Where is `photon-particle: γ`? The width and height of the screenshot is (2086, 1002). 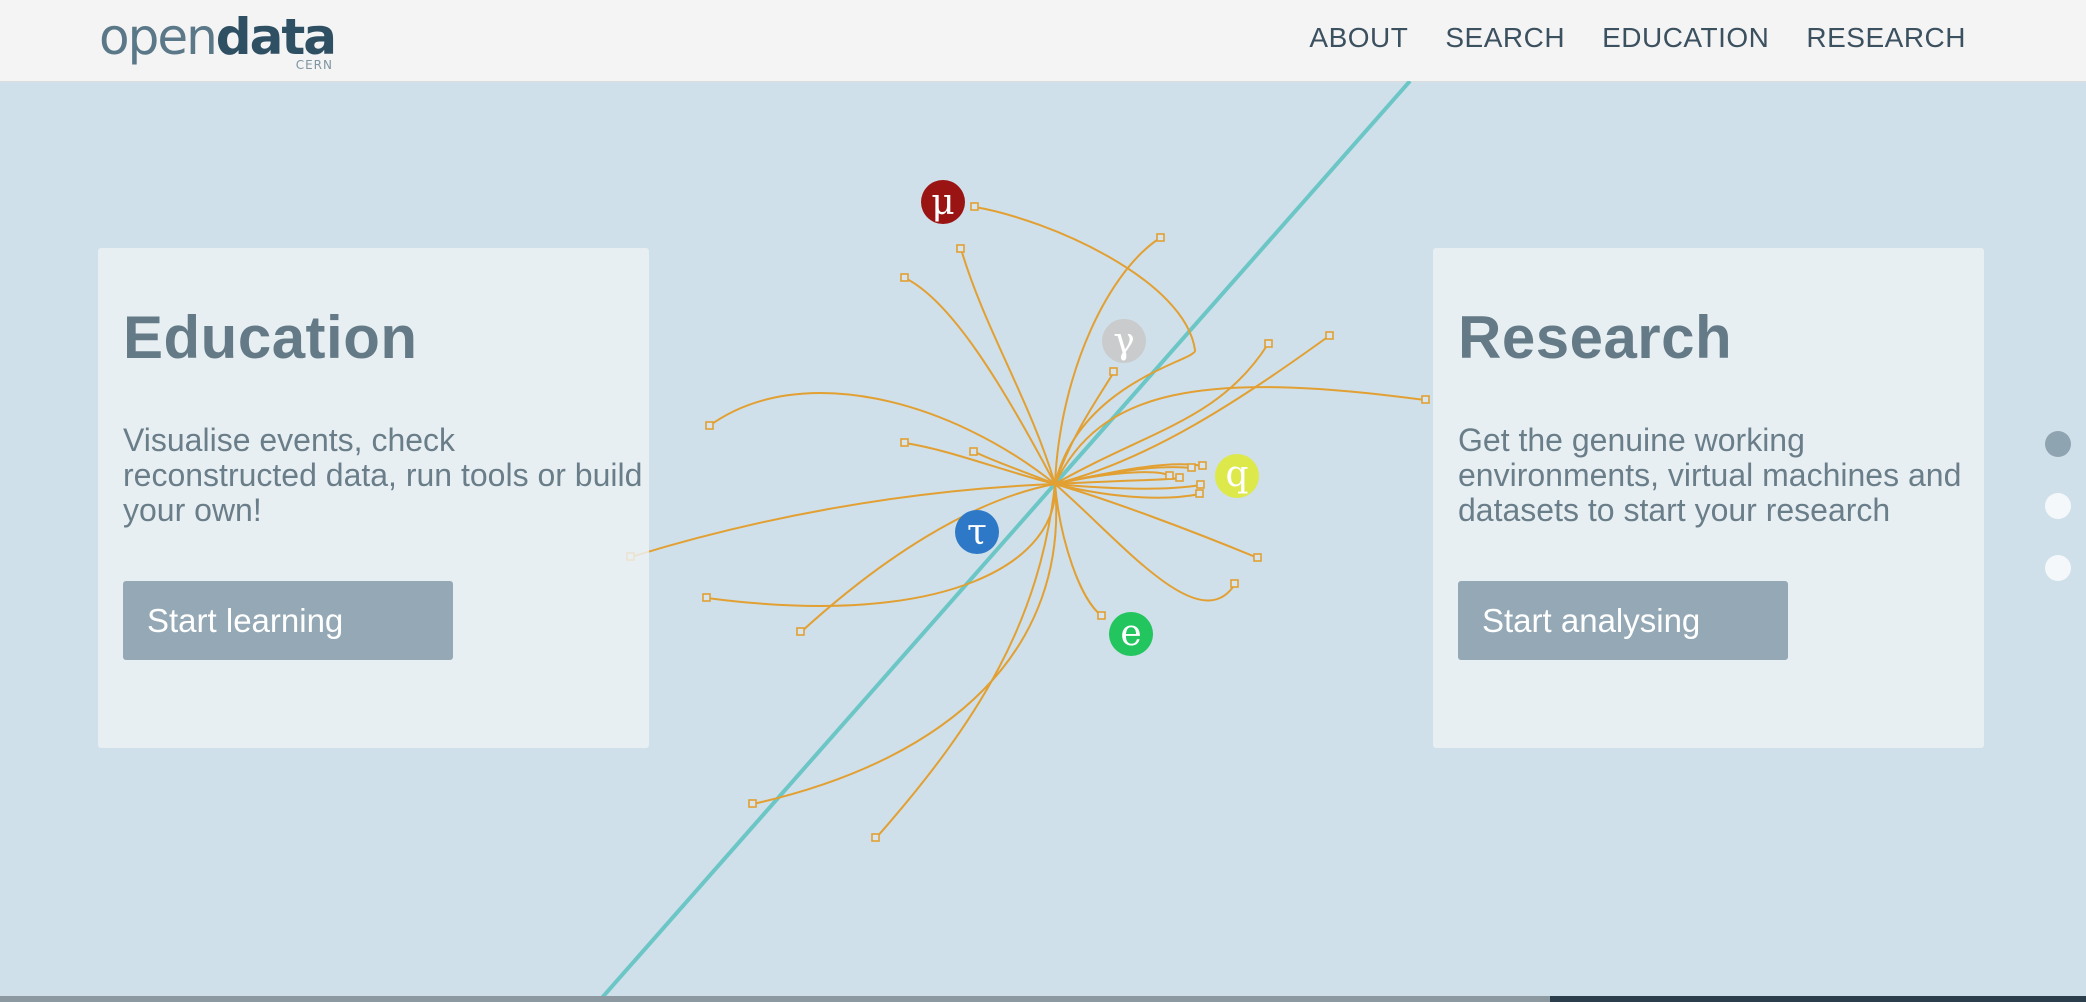
photon-particle: γ is located at coordinates (1124, 341).